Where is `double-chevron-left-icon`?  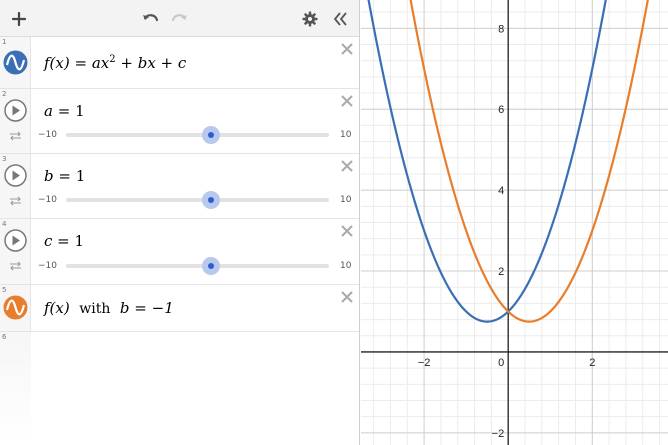 double-chevron-left-icon is located at coordinates (340, 18).